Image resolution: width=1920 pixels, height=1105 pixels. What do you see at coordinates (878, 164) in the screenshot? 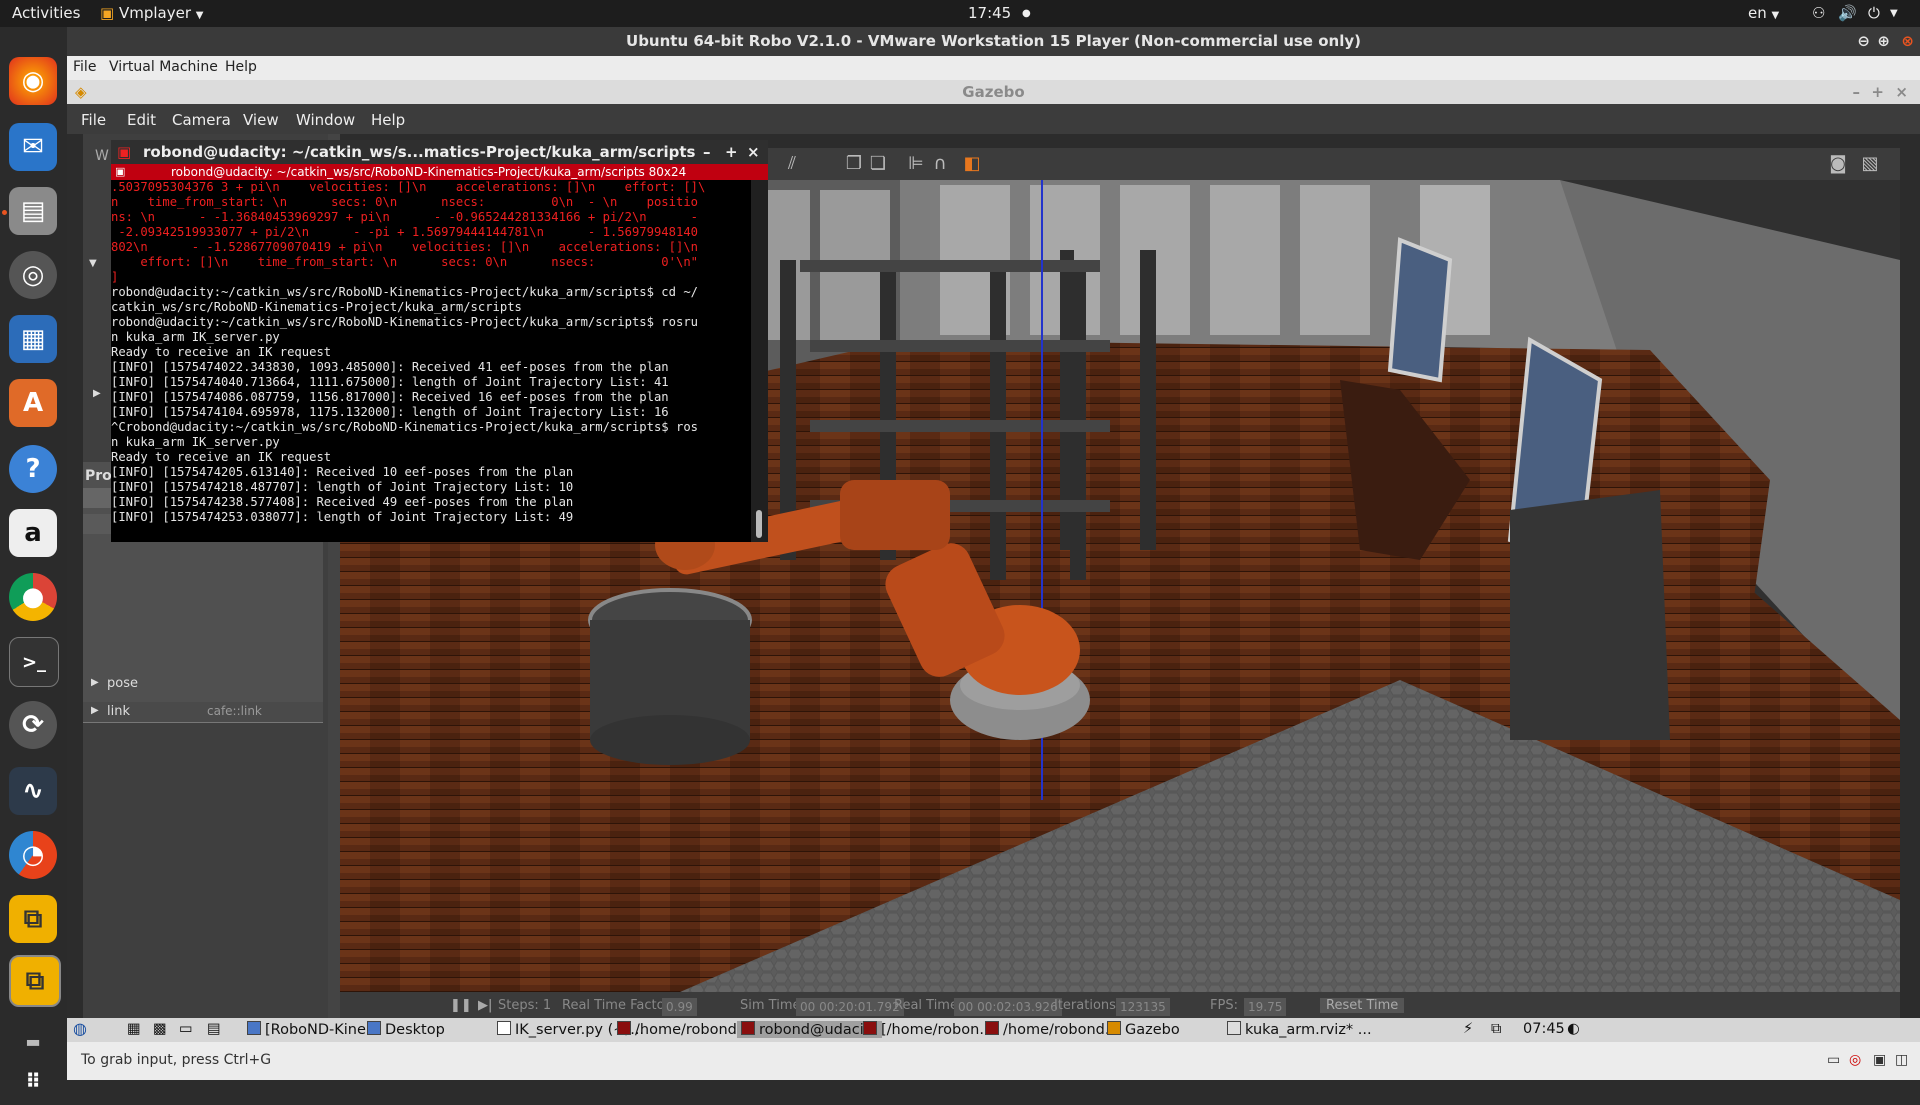
I see `paste-icon: ❏` at bounding box center [878, 164].